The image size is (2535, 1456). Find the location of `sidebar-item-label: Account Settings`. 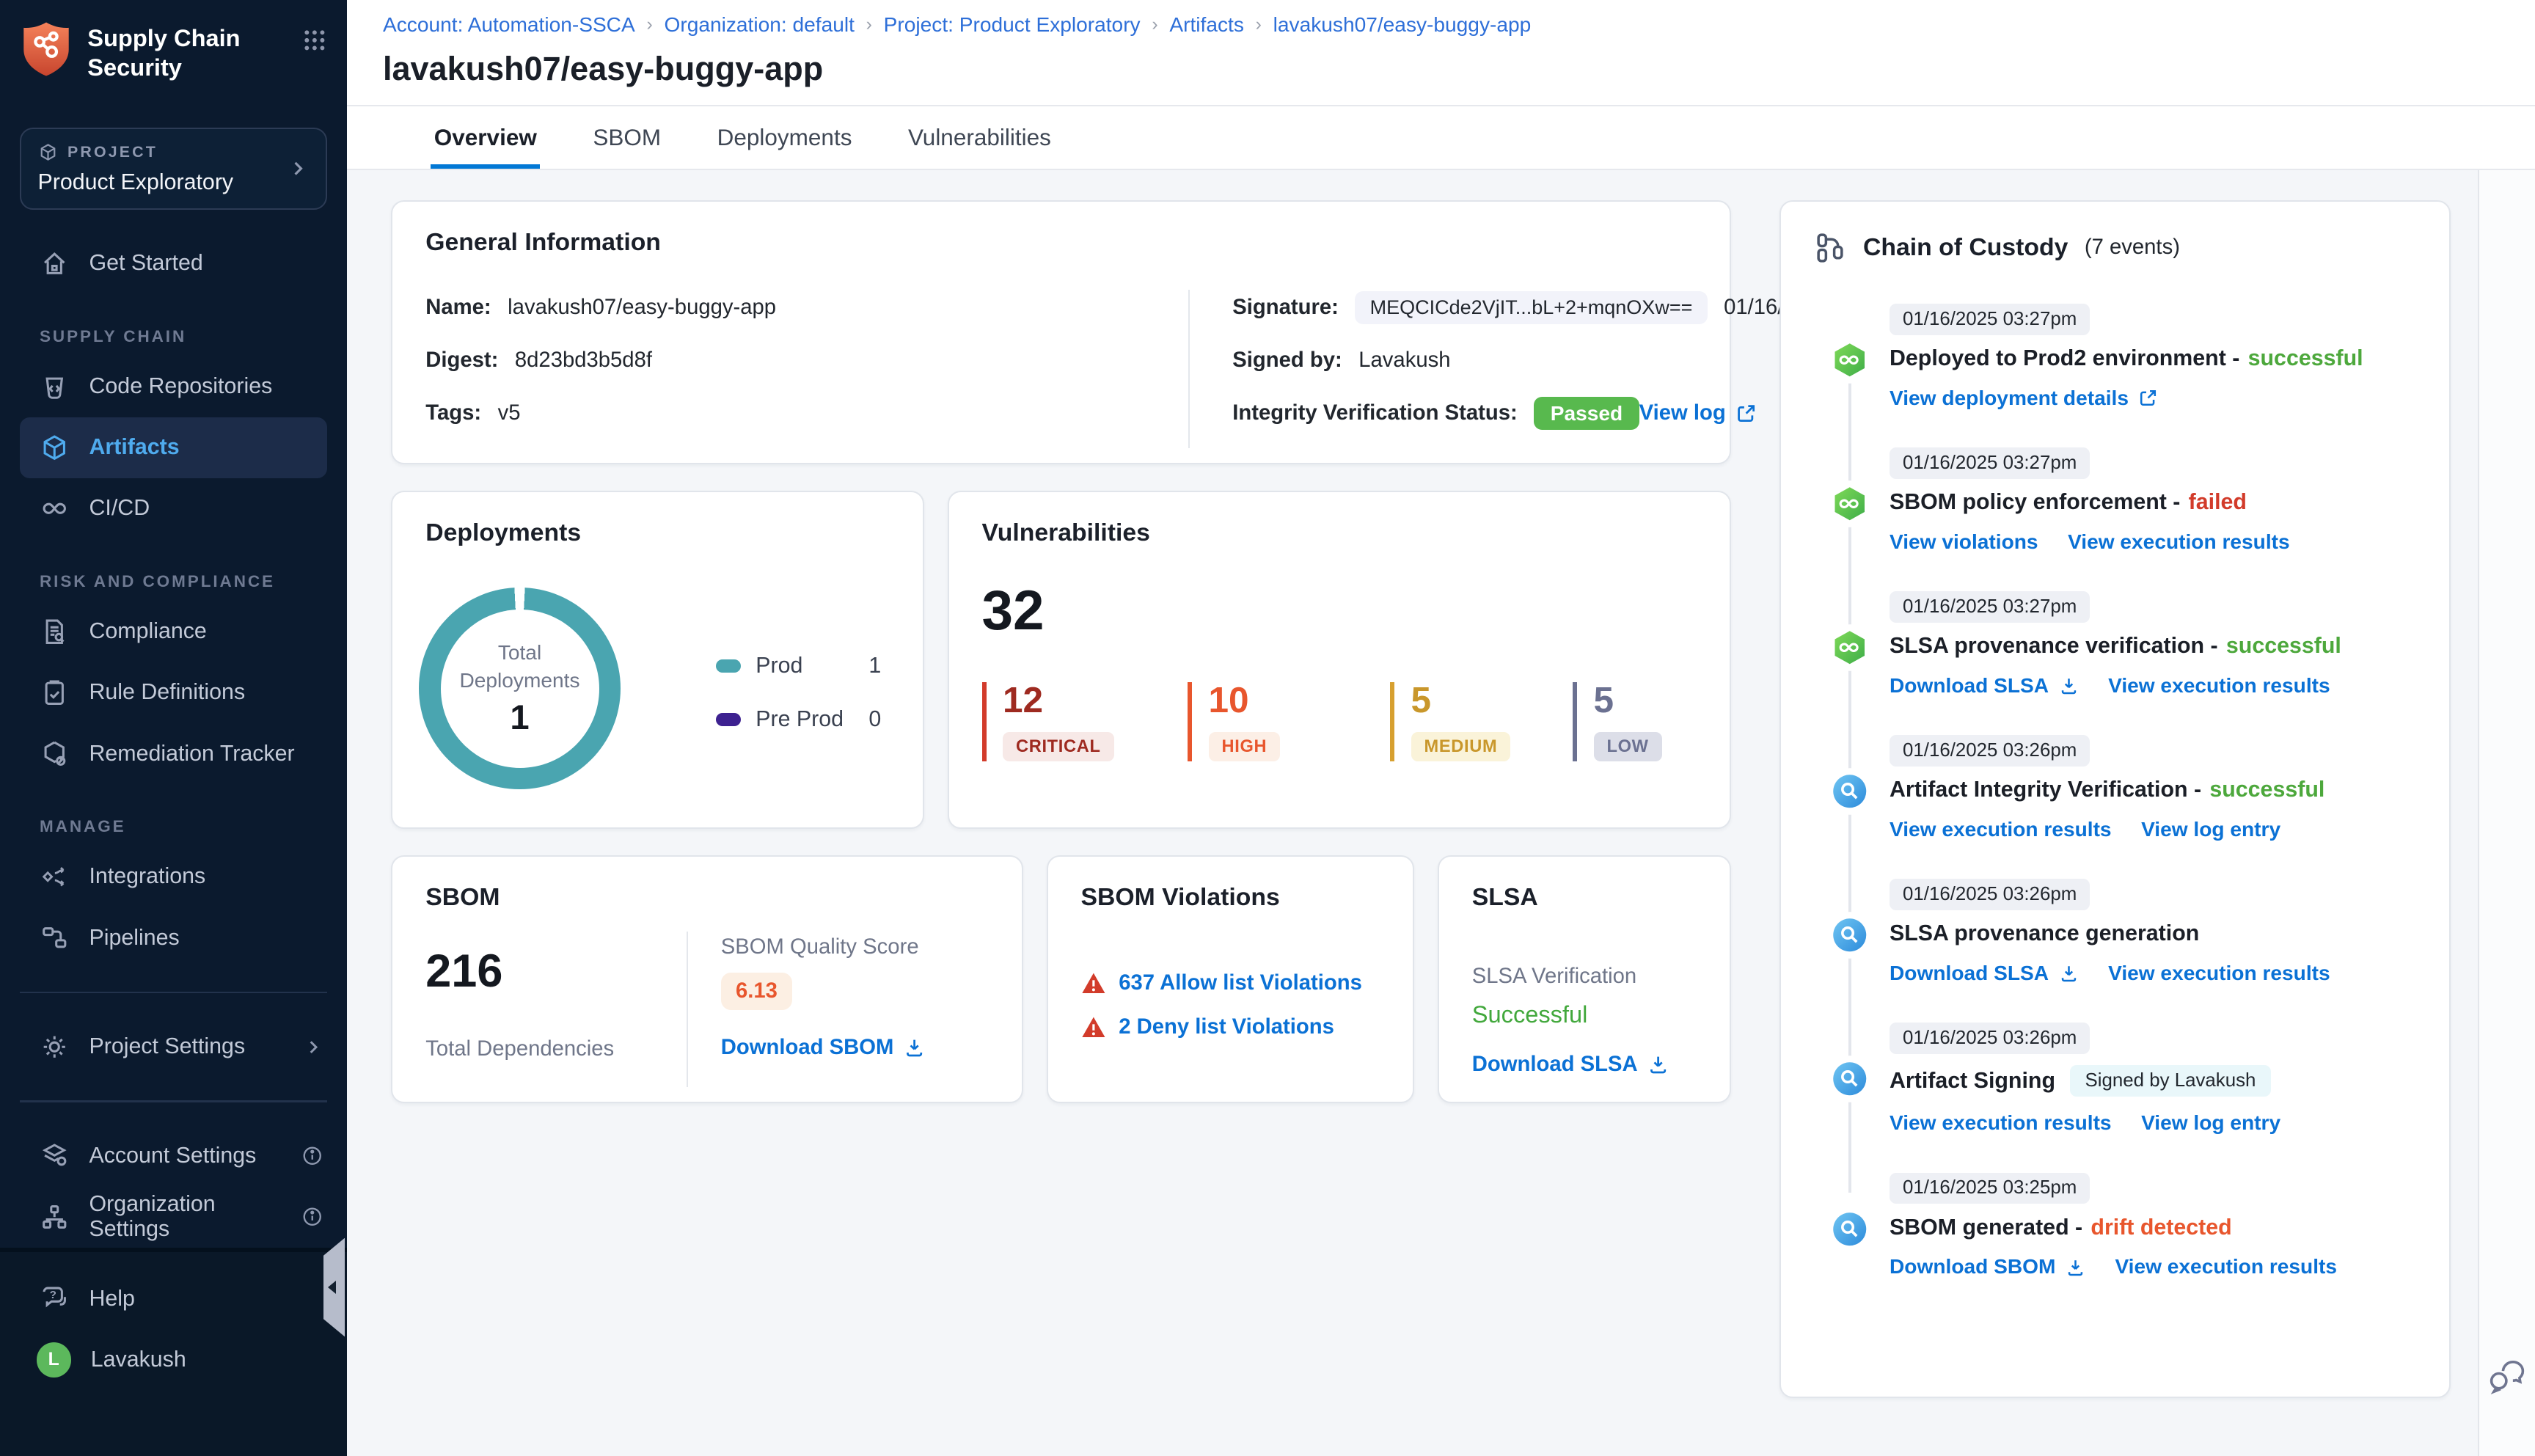

sidebar-item-label: Account Settings is located at coordinates (173, 1156).